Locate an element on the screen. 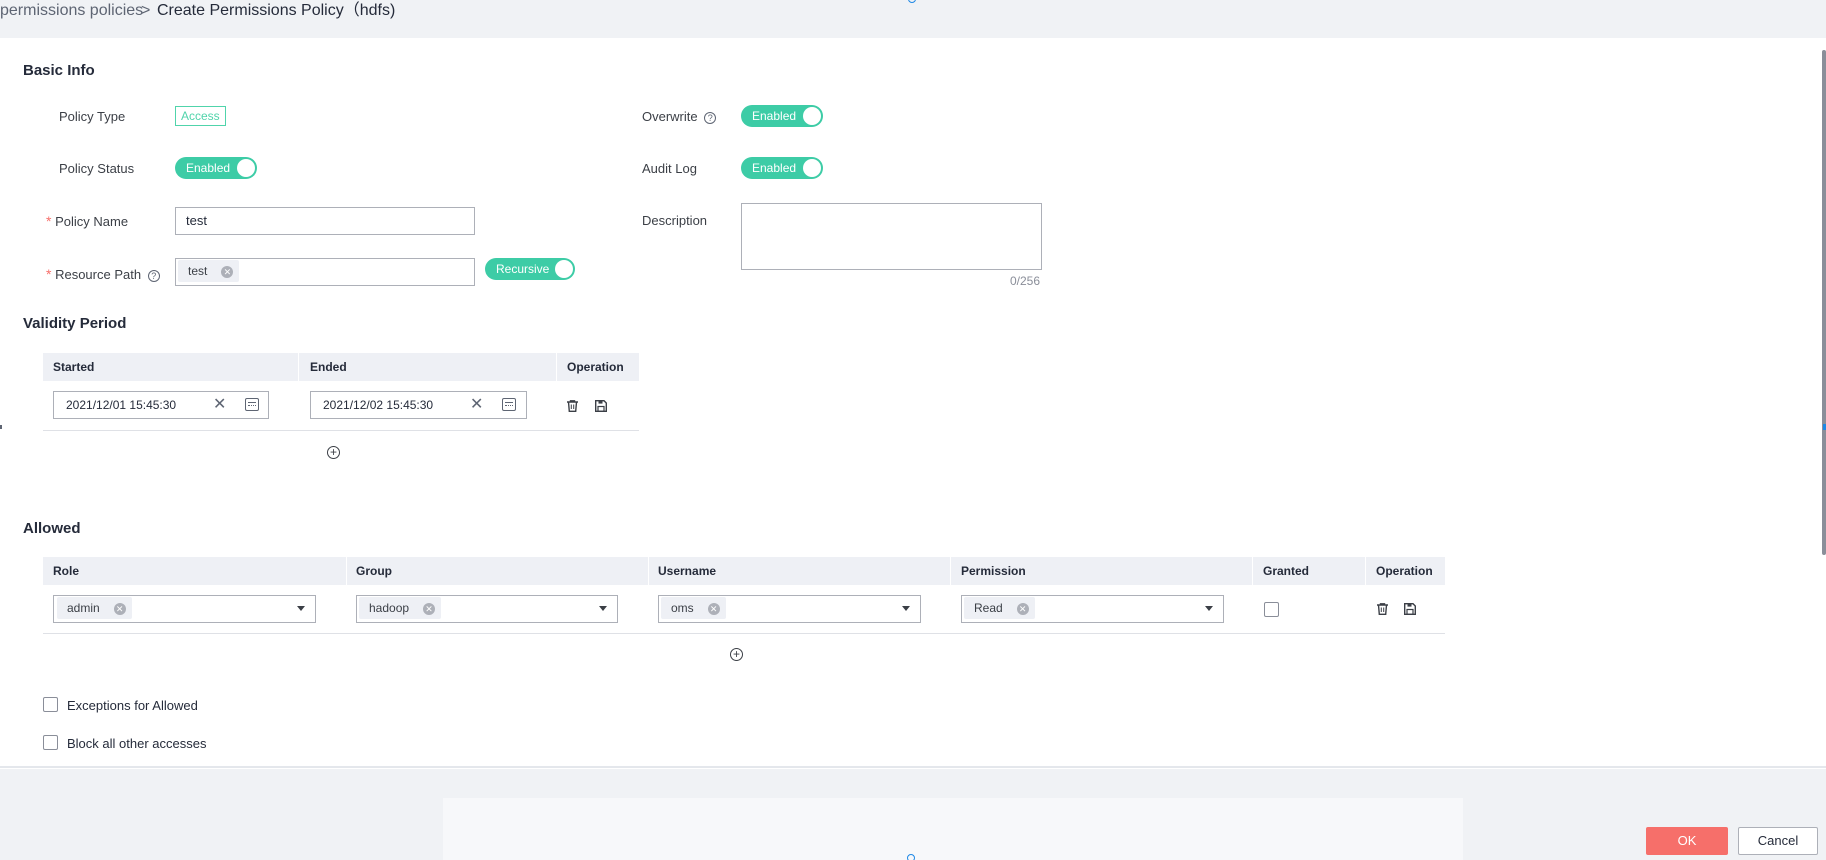 This screenshot has height=860, width=1826. policy-status-toggle: Enabled is located at coordinates (216, 168).